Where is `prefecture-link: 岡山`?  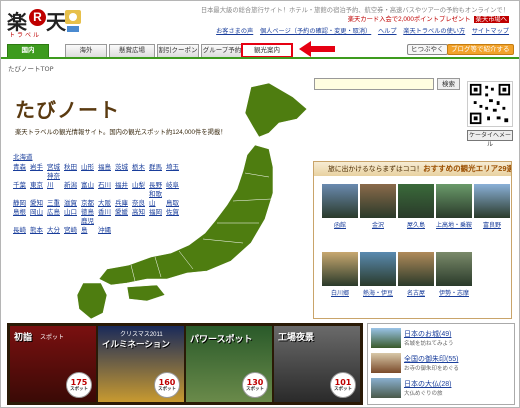 prefecture-link: 岡山 is located at coordinates (38, 212).